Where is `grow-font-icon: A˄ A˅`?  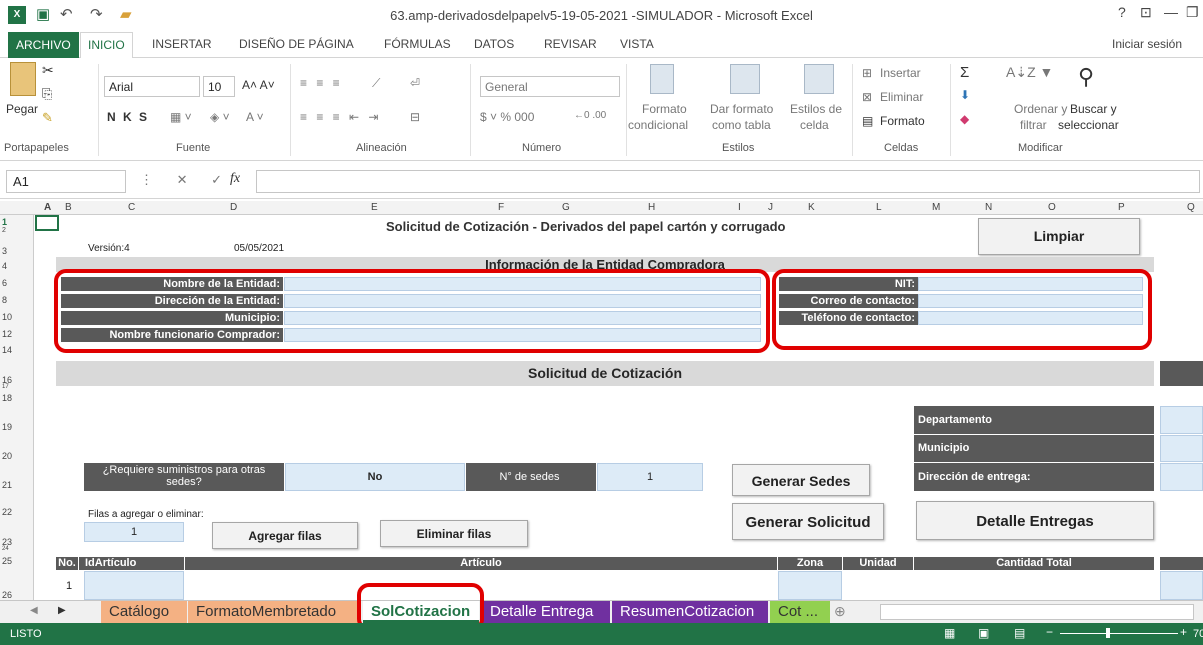 grow-font-icon: A˄ A˅ is located at coordinates (258, 85).